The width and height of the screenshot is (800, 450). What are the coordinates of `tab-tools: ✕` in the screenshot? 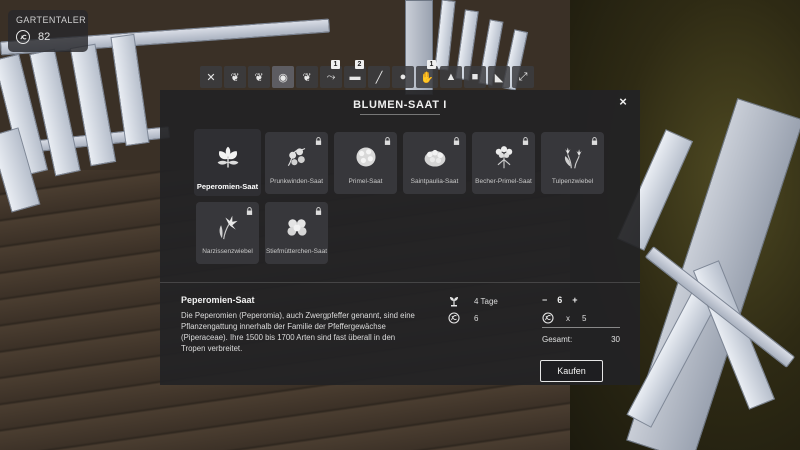 It's located at (211, 77).